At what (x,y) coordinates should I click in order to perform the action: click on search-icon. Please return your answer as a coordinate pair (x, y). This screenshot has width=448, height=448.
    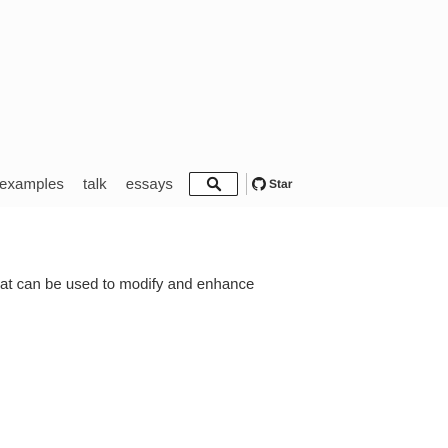
    Looking at the image, I should click on (213, 184).